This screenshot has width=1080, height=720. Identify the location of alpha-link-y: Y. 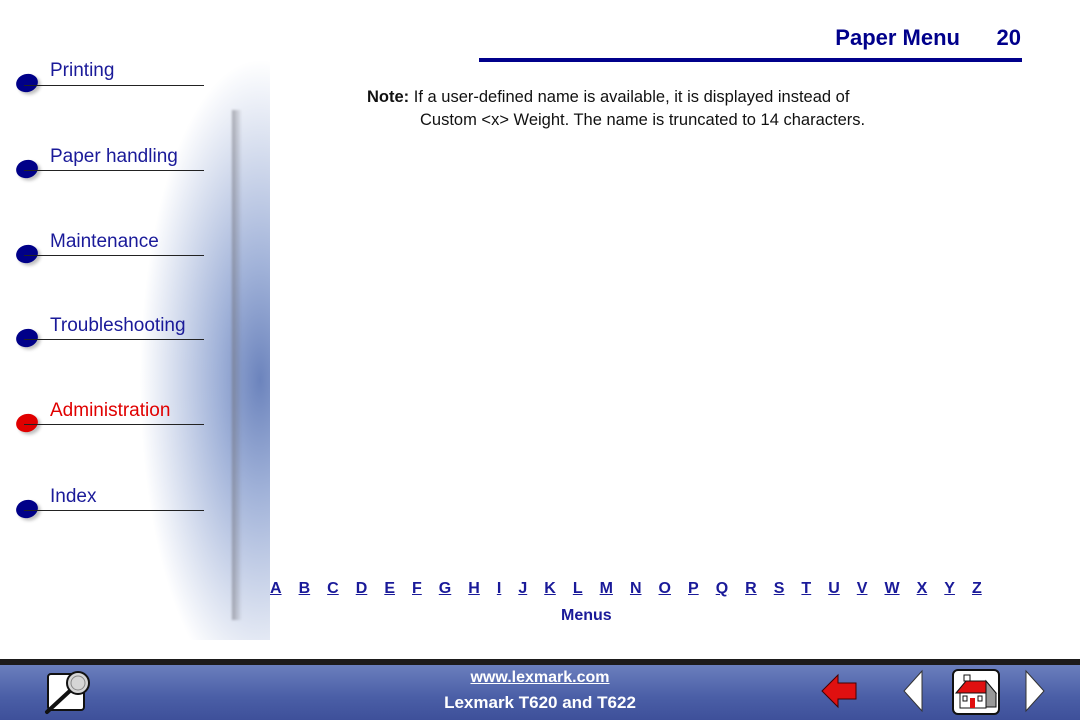
(949, 589).